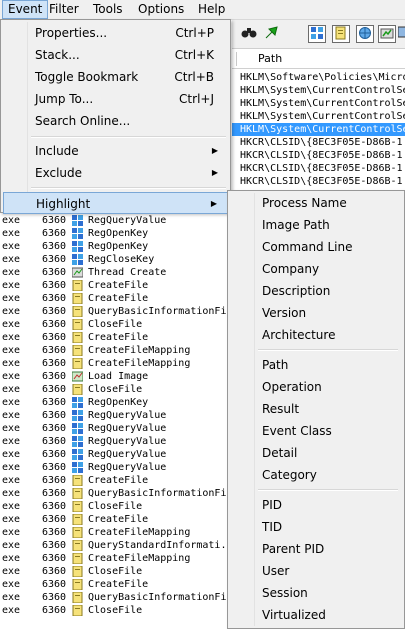  I want to click on menu-item-exclude: Exclude ▶, so click(115, 173).